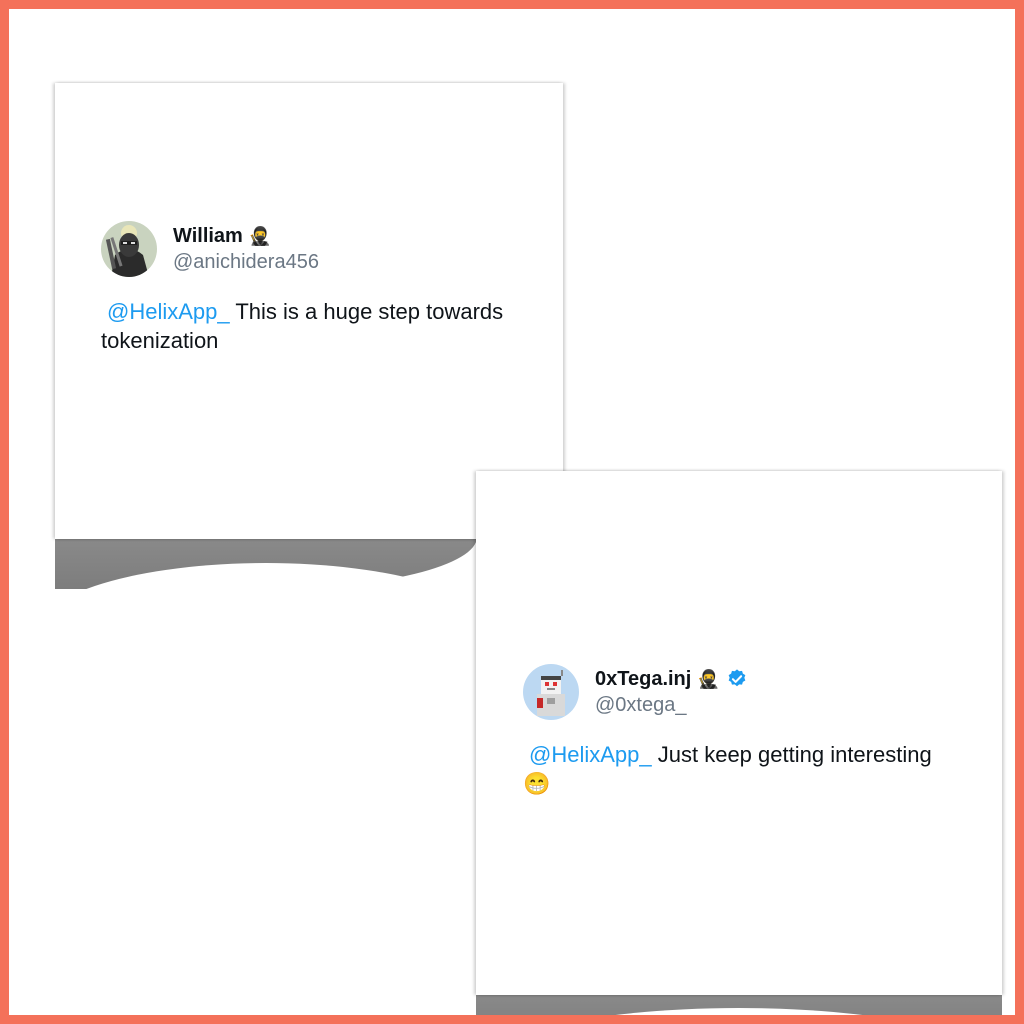  Describe the element at coordinates (737, 678) in the screenshot. I see `verified-badge-icon` at that location.